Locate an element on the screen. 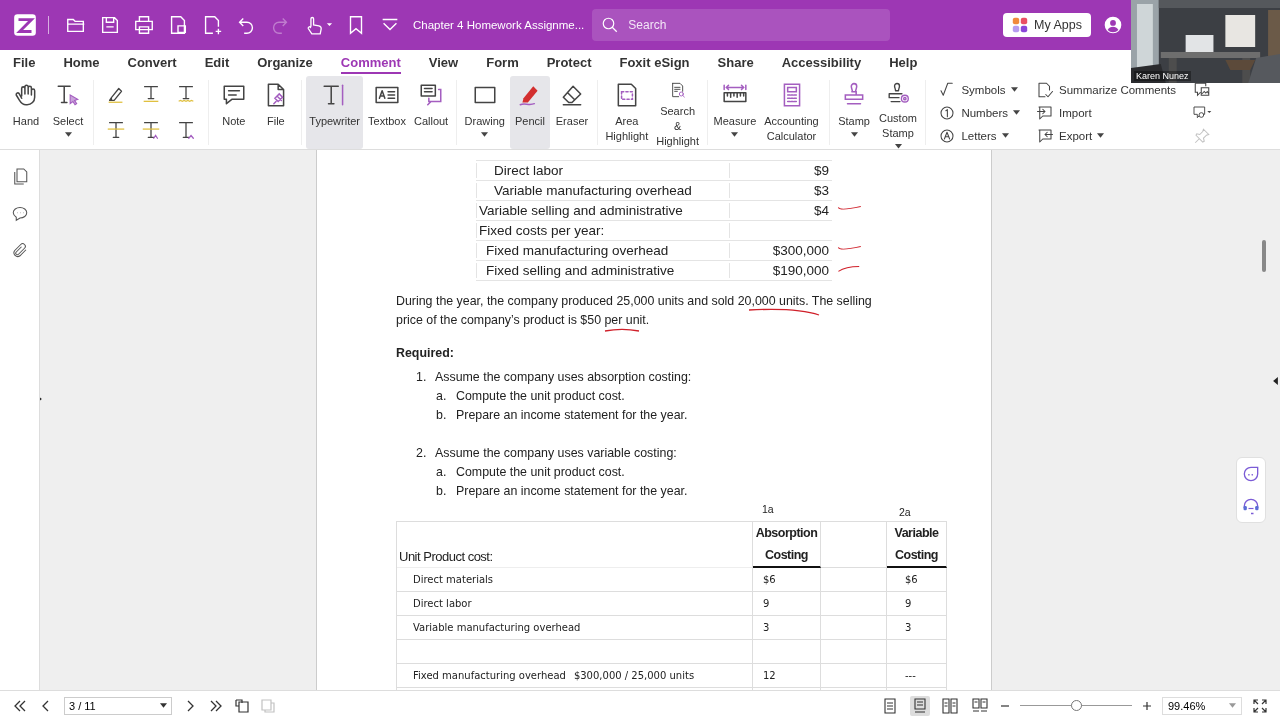 The width and height of the screenshot is (1280, 720). table-cell: $4 is located at coordinates (821, 210).